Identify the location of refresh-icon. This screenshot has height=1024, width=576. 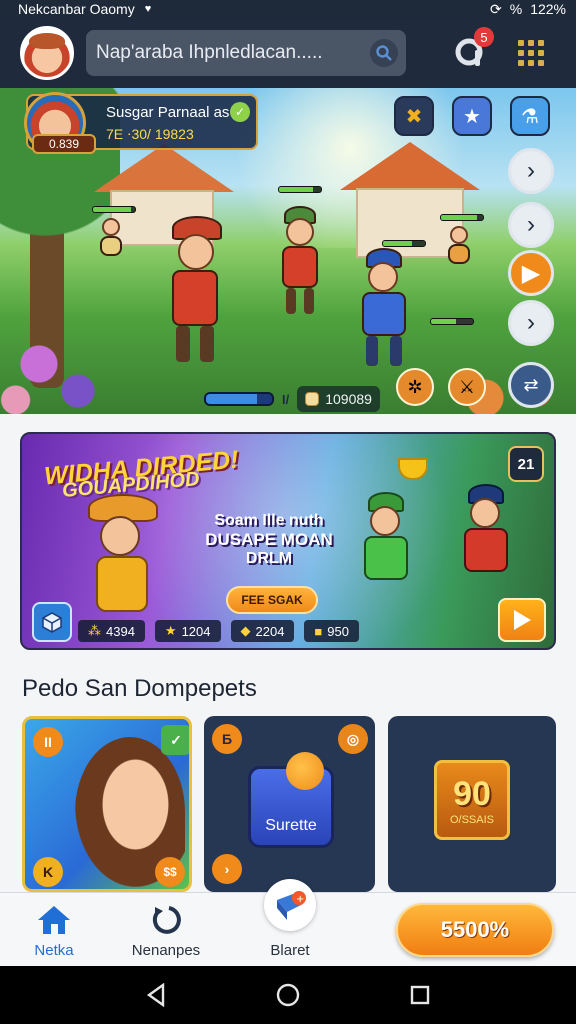
(166, 920).